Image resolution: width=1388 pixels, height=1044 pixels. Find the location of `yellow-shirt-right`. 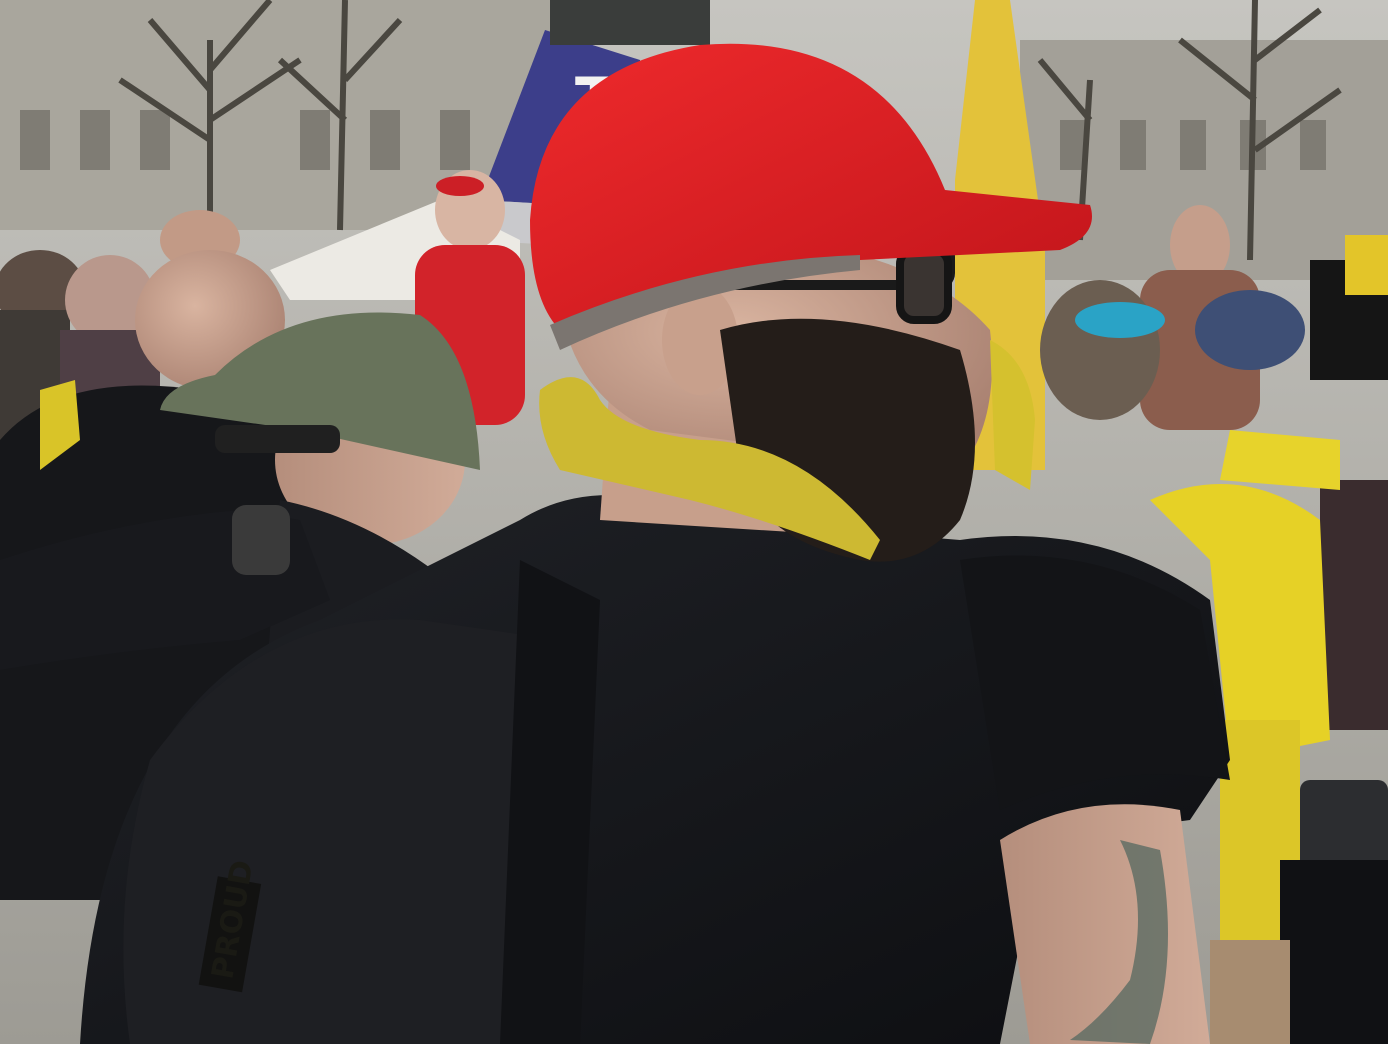

yellow-shirt-right is located at coordinates (1280, 460).